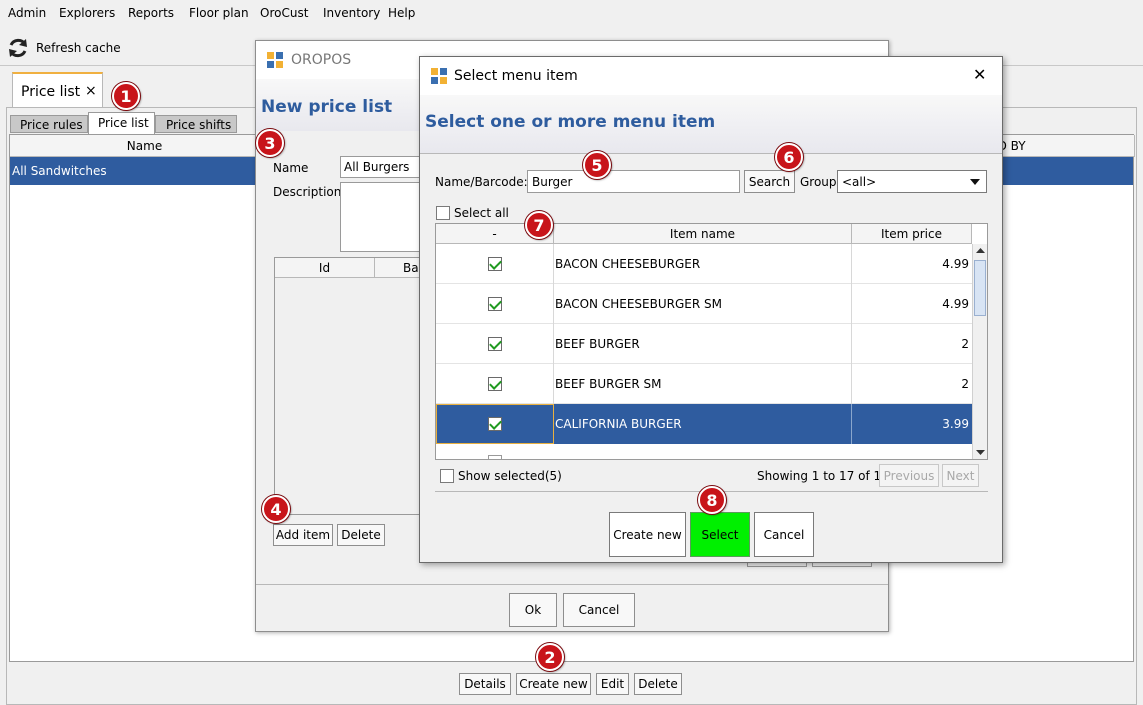 This screenshot has width=1143, height=705. I want to click on table-row: BEEF BURGER 2, so click(704, 344).